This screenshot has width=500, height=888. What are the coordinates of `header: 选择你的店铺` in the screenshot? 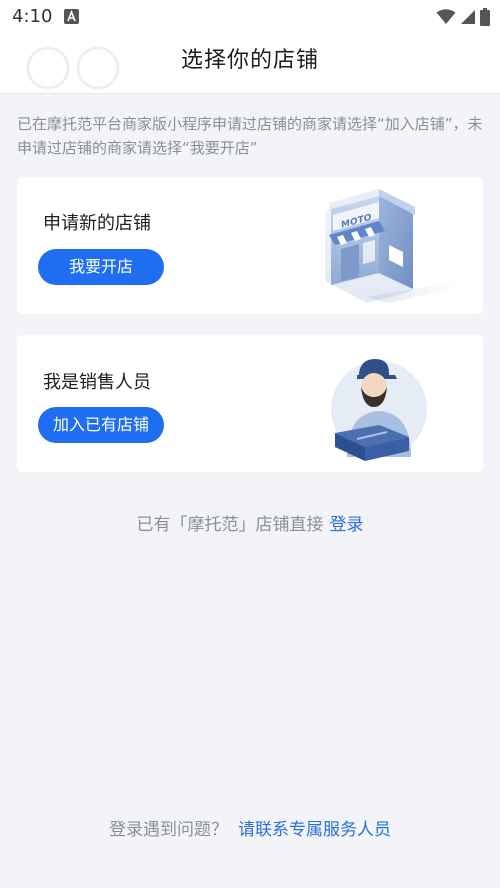 It's located at (250, 64).